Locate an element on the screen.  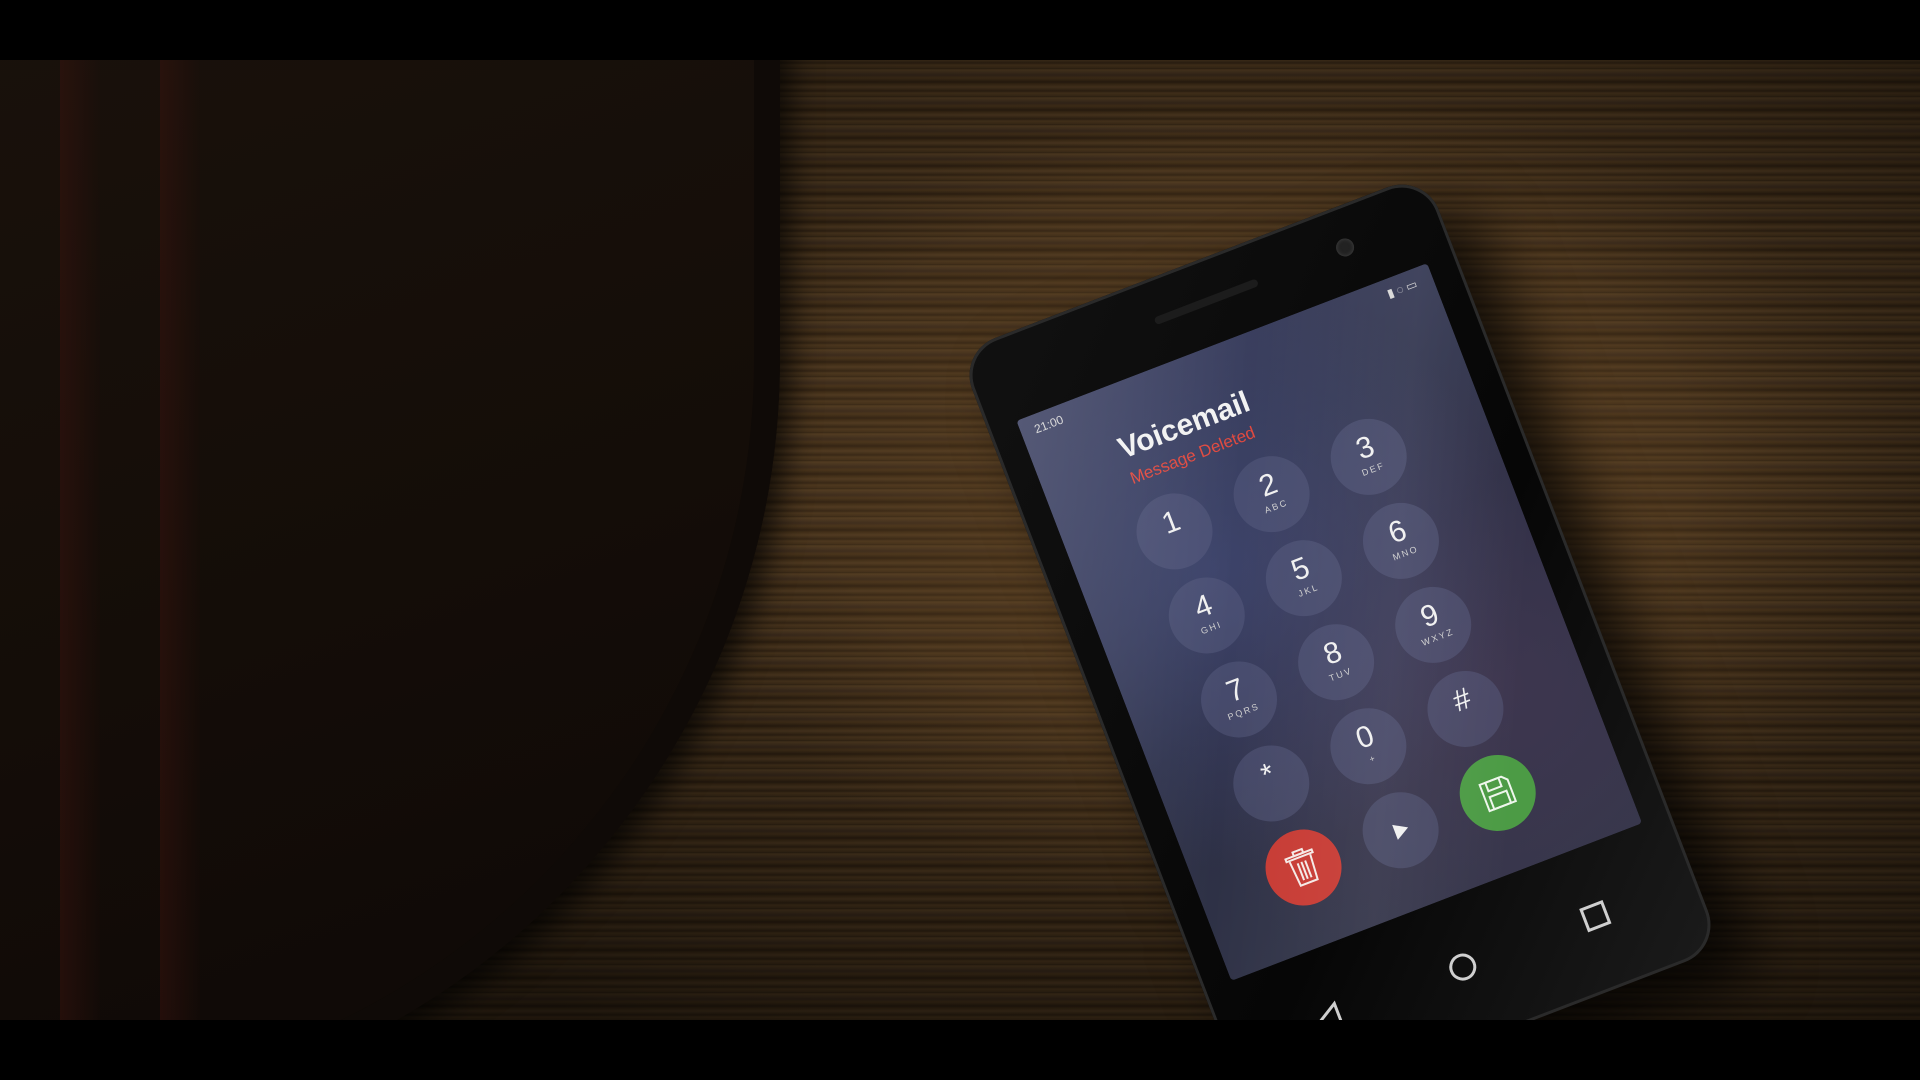
key-6: 6 MNO is located at coordinates (1401, 541).